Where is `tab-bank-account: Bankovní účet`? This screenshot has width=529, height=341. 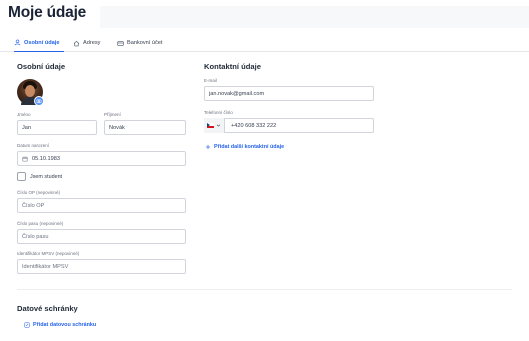 tab-bank-account: Bankovní účet is located at coordinates (143, 43).